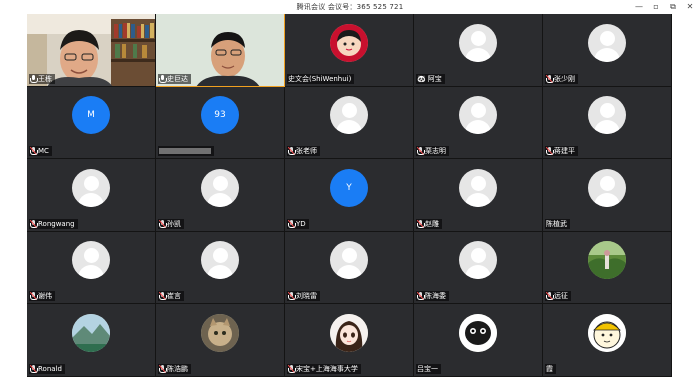  I want to click on participant-tile: 宋宝+上海海事大学, so click(349, 340).